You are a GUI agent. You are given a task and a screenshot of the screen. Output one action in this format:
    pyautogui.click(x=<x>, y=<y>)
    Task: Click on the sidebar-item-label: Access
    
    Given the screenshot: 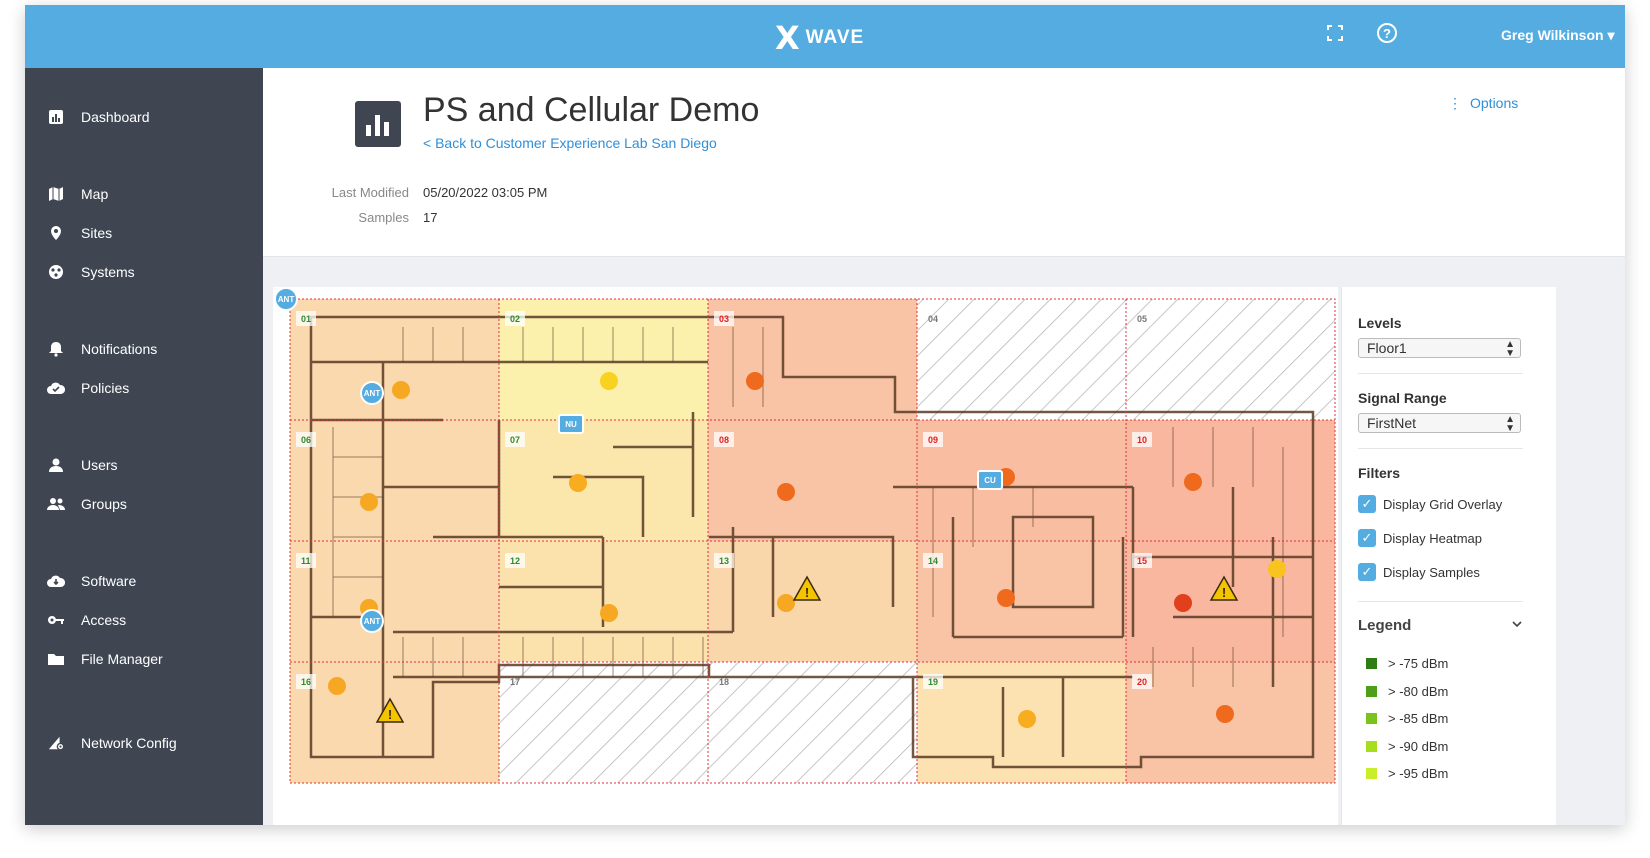 What is the action you would take?
    pyautogui.click(x=104, y=620)
    